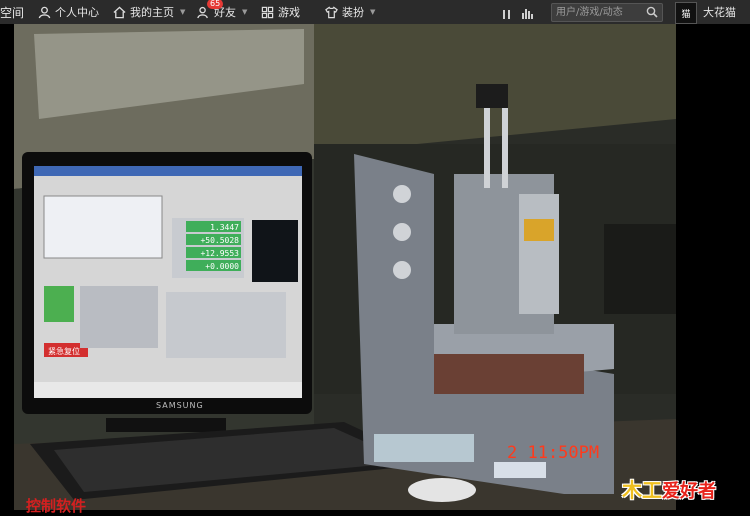 This screenshot has width=750, height=516. What do you see at coordinates (492, 96) in the screenshot?
I see `stepper-motor` at bounding box center [492, 96].